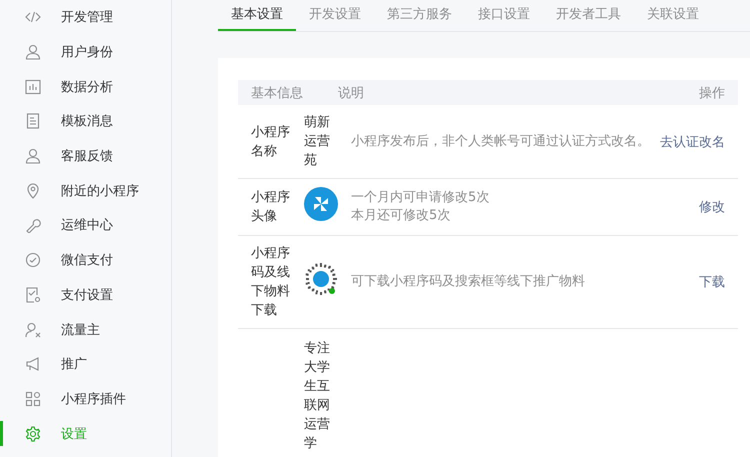  I want to click on column-header: 说明, so click(498, 92).